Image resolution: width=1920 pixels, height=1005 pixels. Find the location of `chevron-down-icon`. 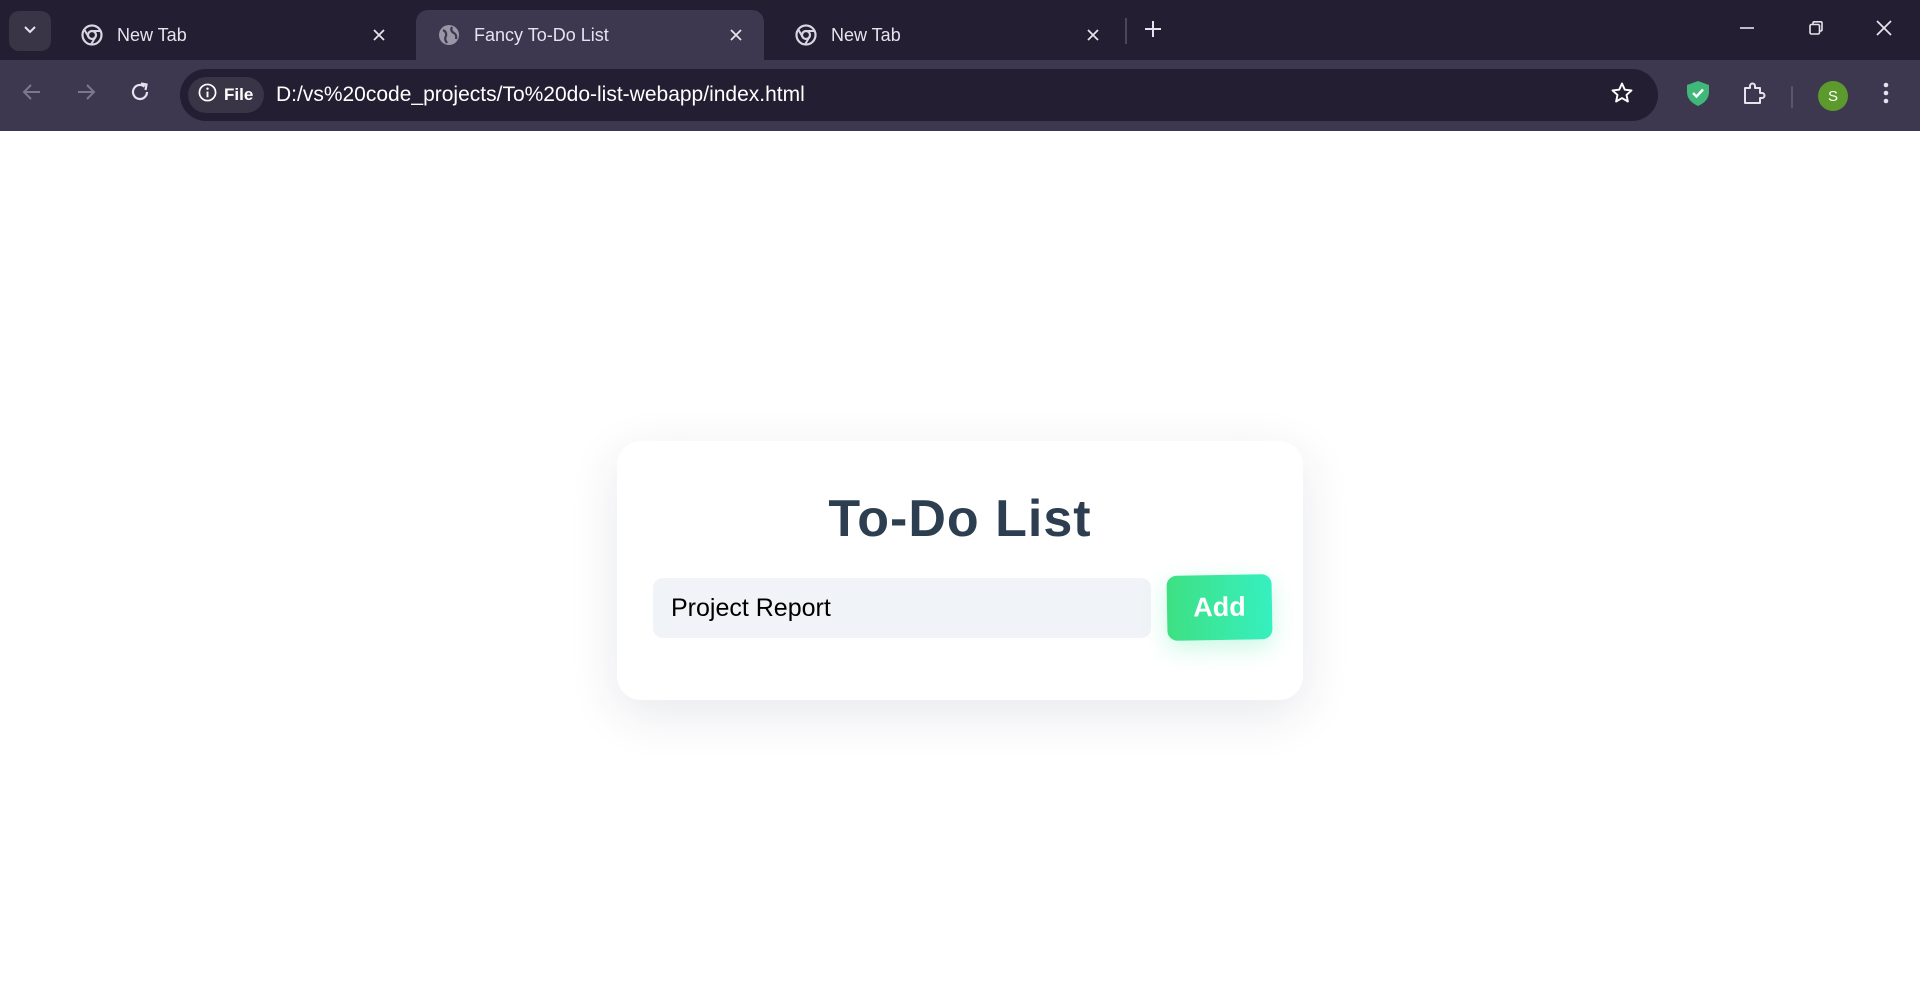

chevron-down-icon is located at coordinates (30, 31).